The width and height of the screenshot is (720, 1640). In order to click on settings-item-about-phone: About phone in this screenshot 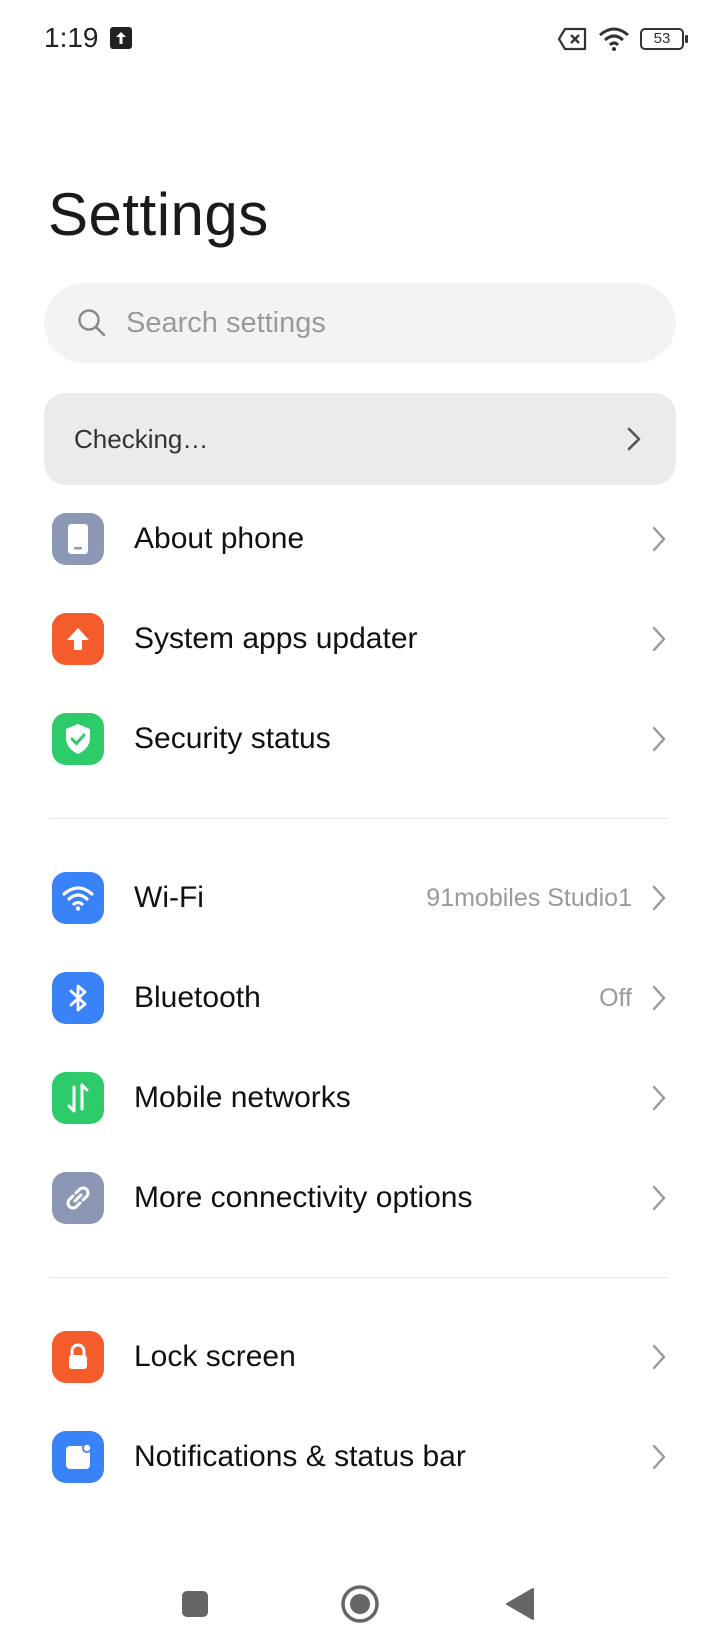, I will do `click(360, 539)`.